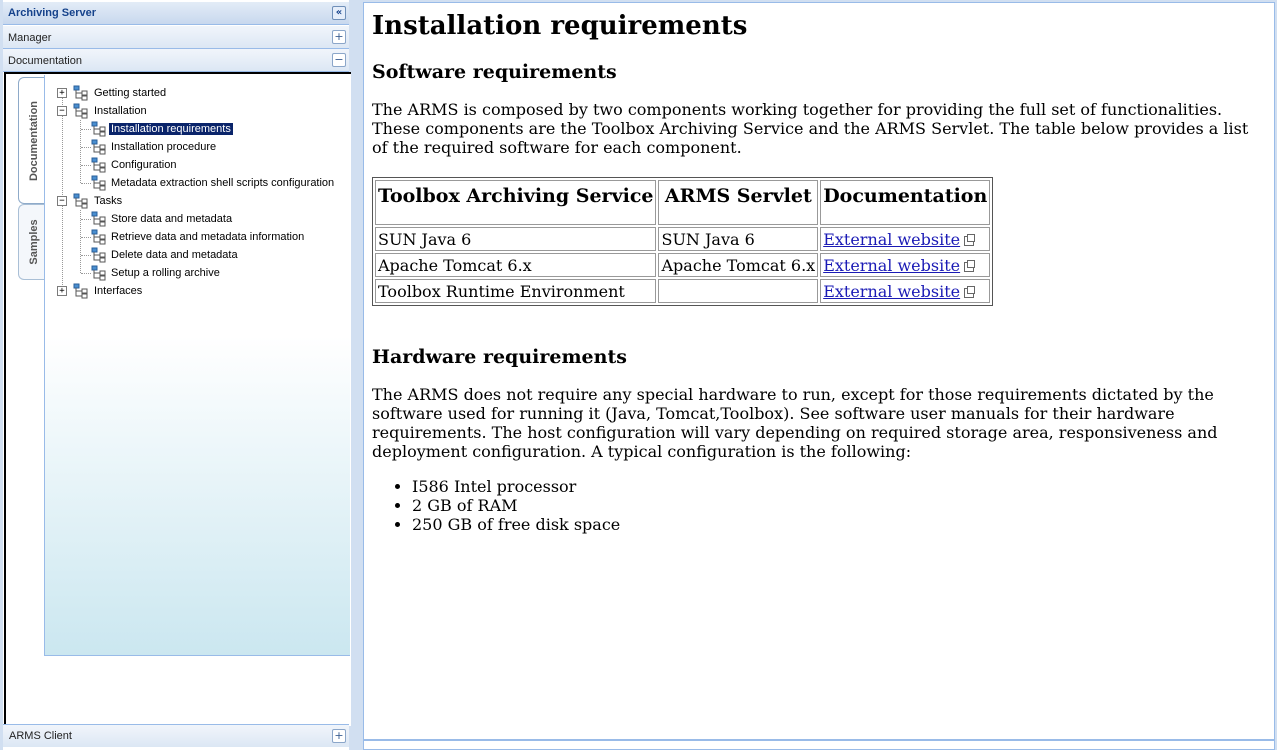 Image resolution: width=1277 pixels, height=750 pixels. Describe the element at coordinates (839, 524) in the screenshot. I see `list-item: 250 GB of free disk space` at that location.